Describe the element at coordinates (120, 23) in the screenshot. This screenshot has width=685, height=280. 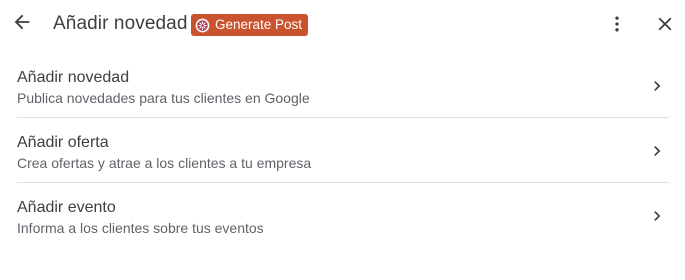
I see `page-title: Añadir novedad` at that location.